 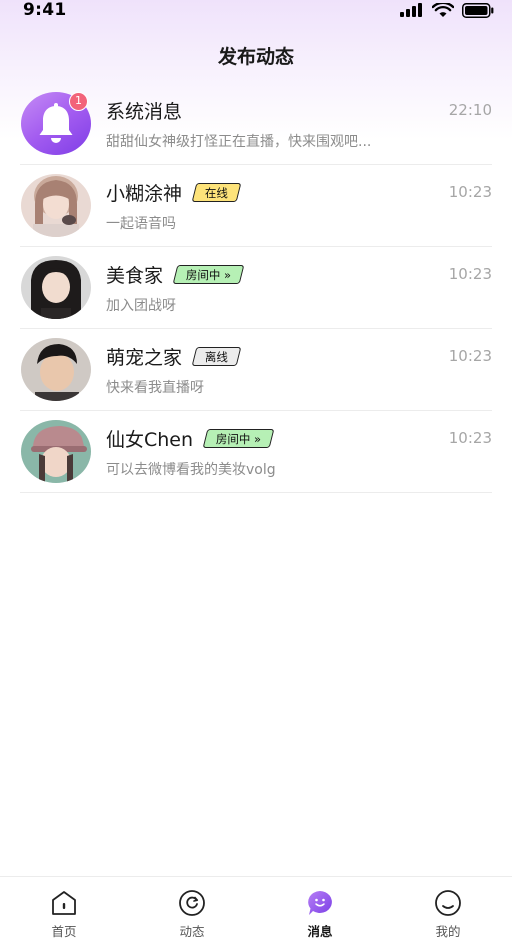 I want to click on list-item: 萌宠之家 离线 快来看我直播呀 10:23, so click(x=256, y=370).